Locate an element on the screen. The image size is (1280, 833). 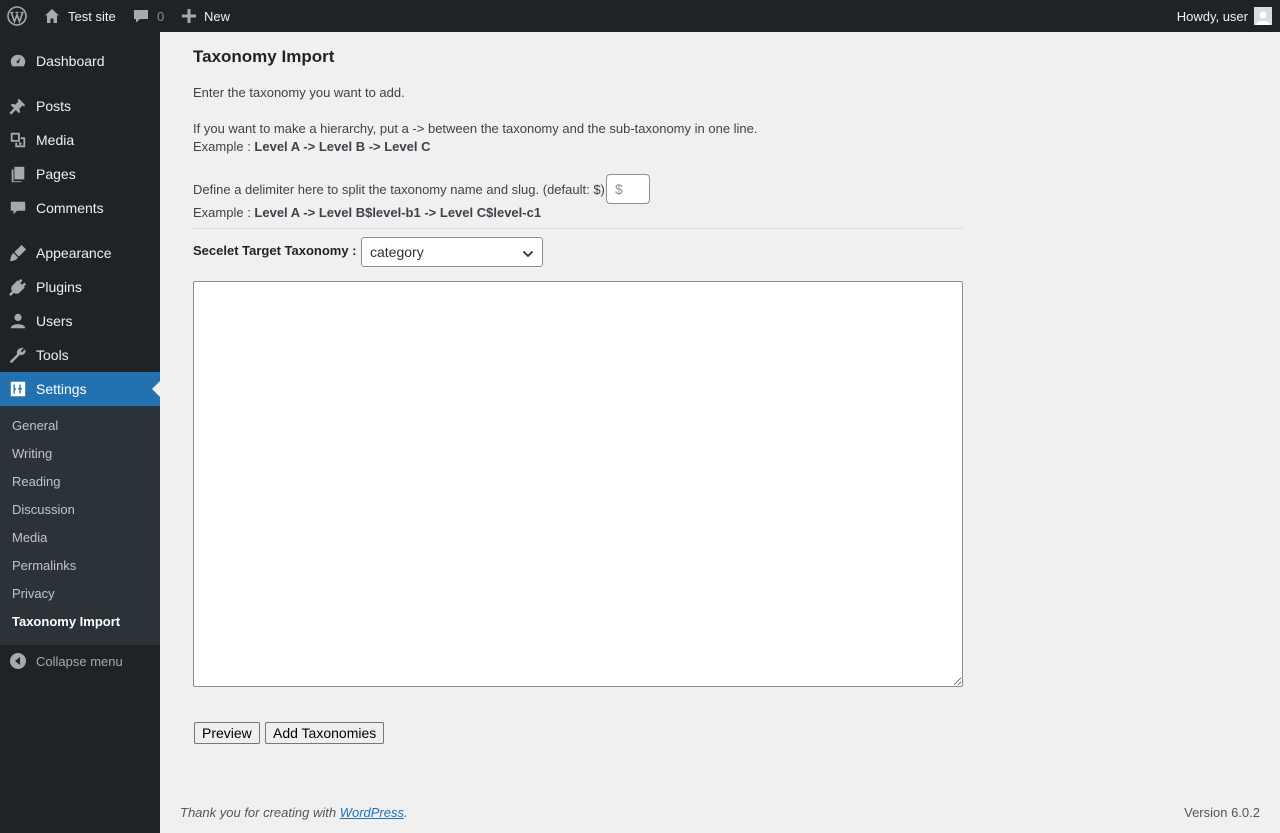
plug-icon is located at coordinates (18, 287).